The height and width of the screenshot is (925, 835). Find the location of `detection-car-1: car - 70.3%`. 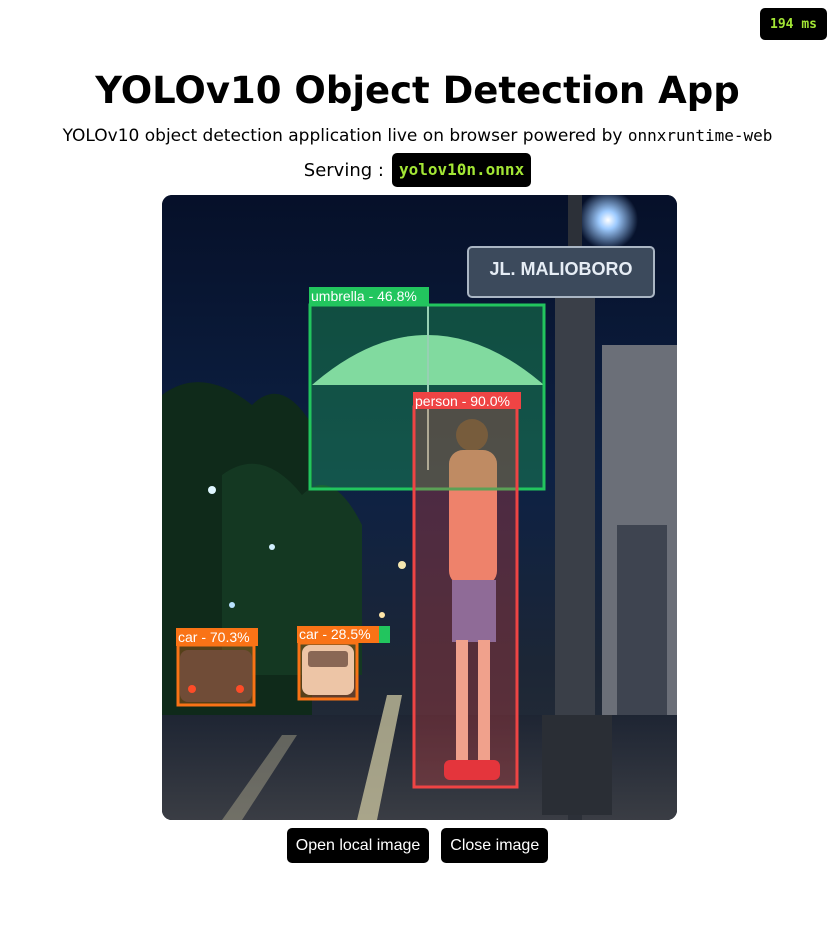

detection-car-1: car - 70.3% is located at coordinates (217, 667).